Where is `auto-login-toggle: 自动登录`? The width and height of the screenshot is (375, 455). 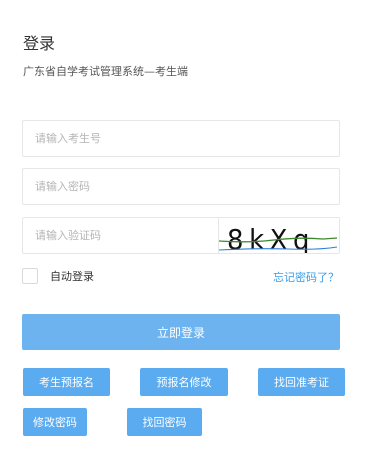 auto-login-toggle: 自动登录 is located at coordinates (58, 276).